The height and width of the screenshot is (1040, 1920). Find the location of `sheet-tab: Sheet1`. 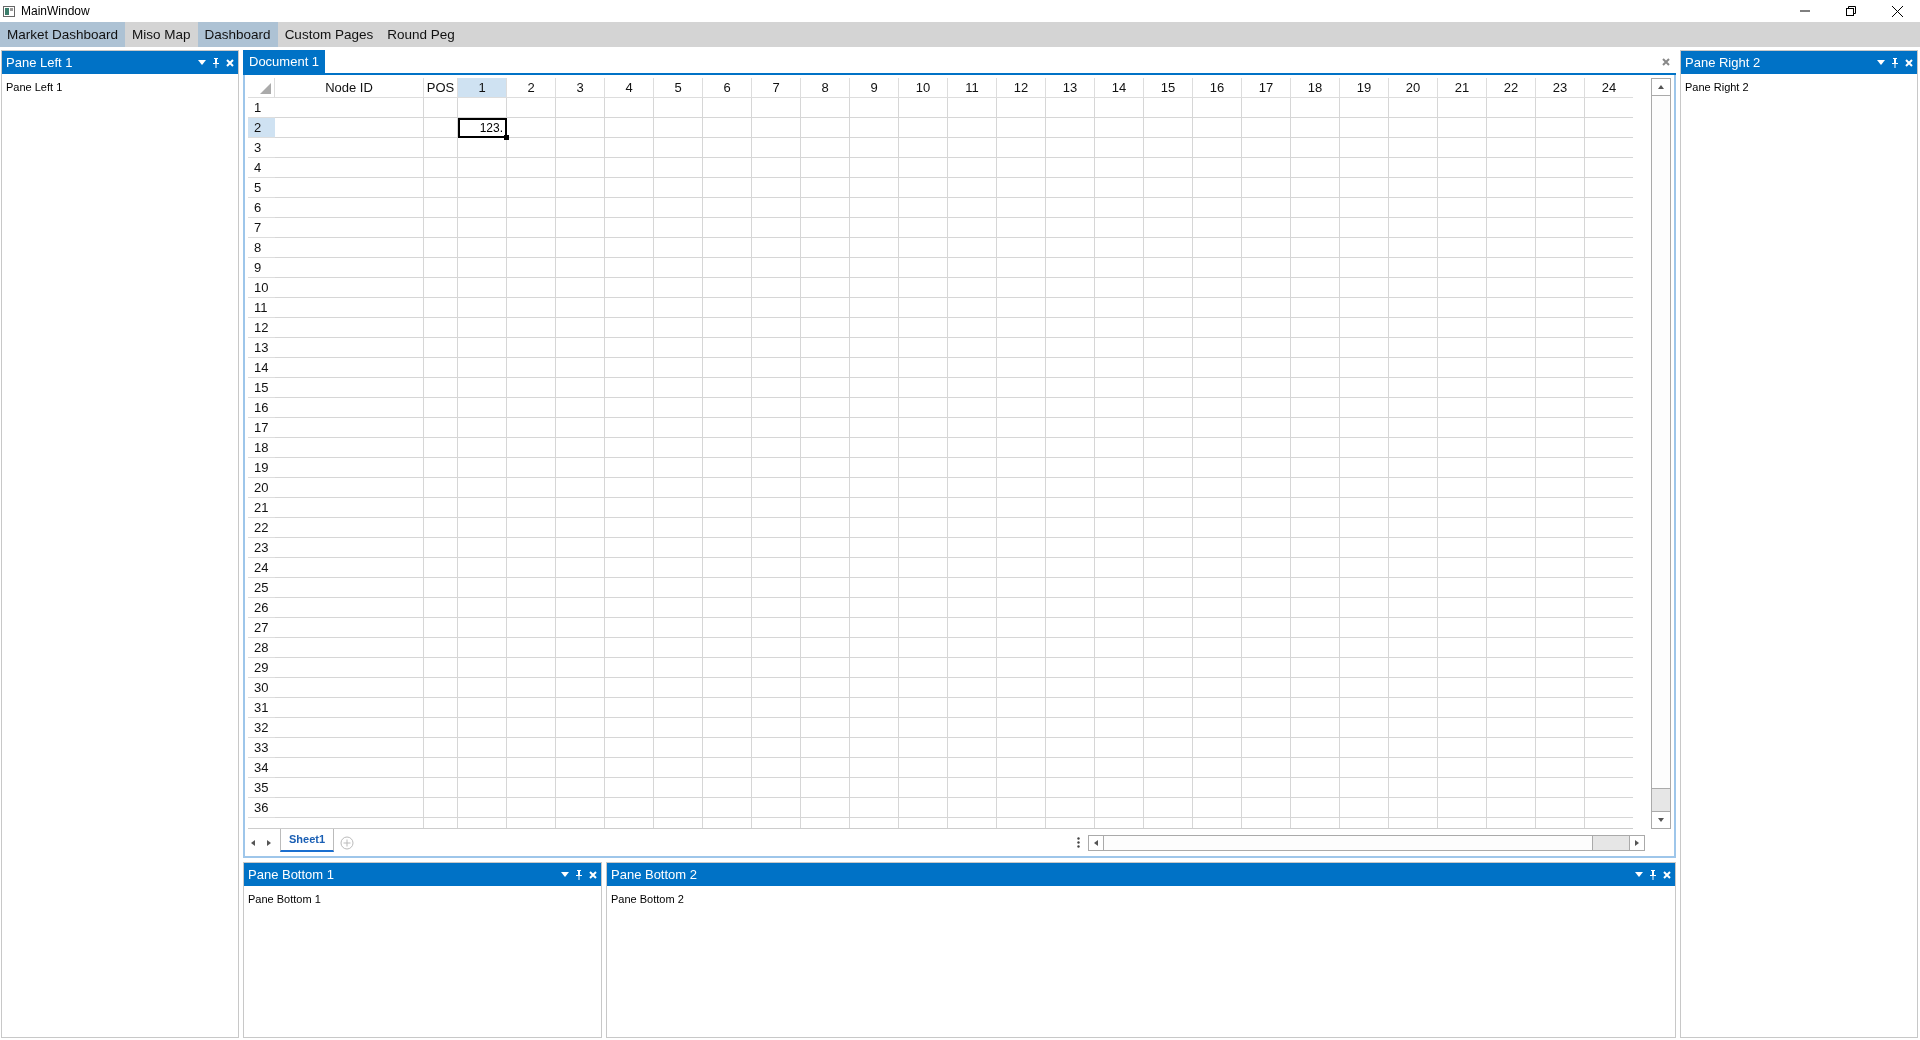

sheet-tab: Sheet1 is located at coordinates (307, 839).